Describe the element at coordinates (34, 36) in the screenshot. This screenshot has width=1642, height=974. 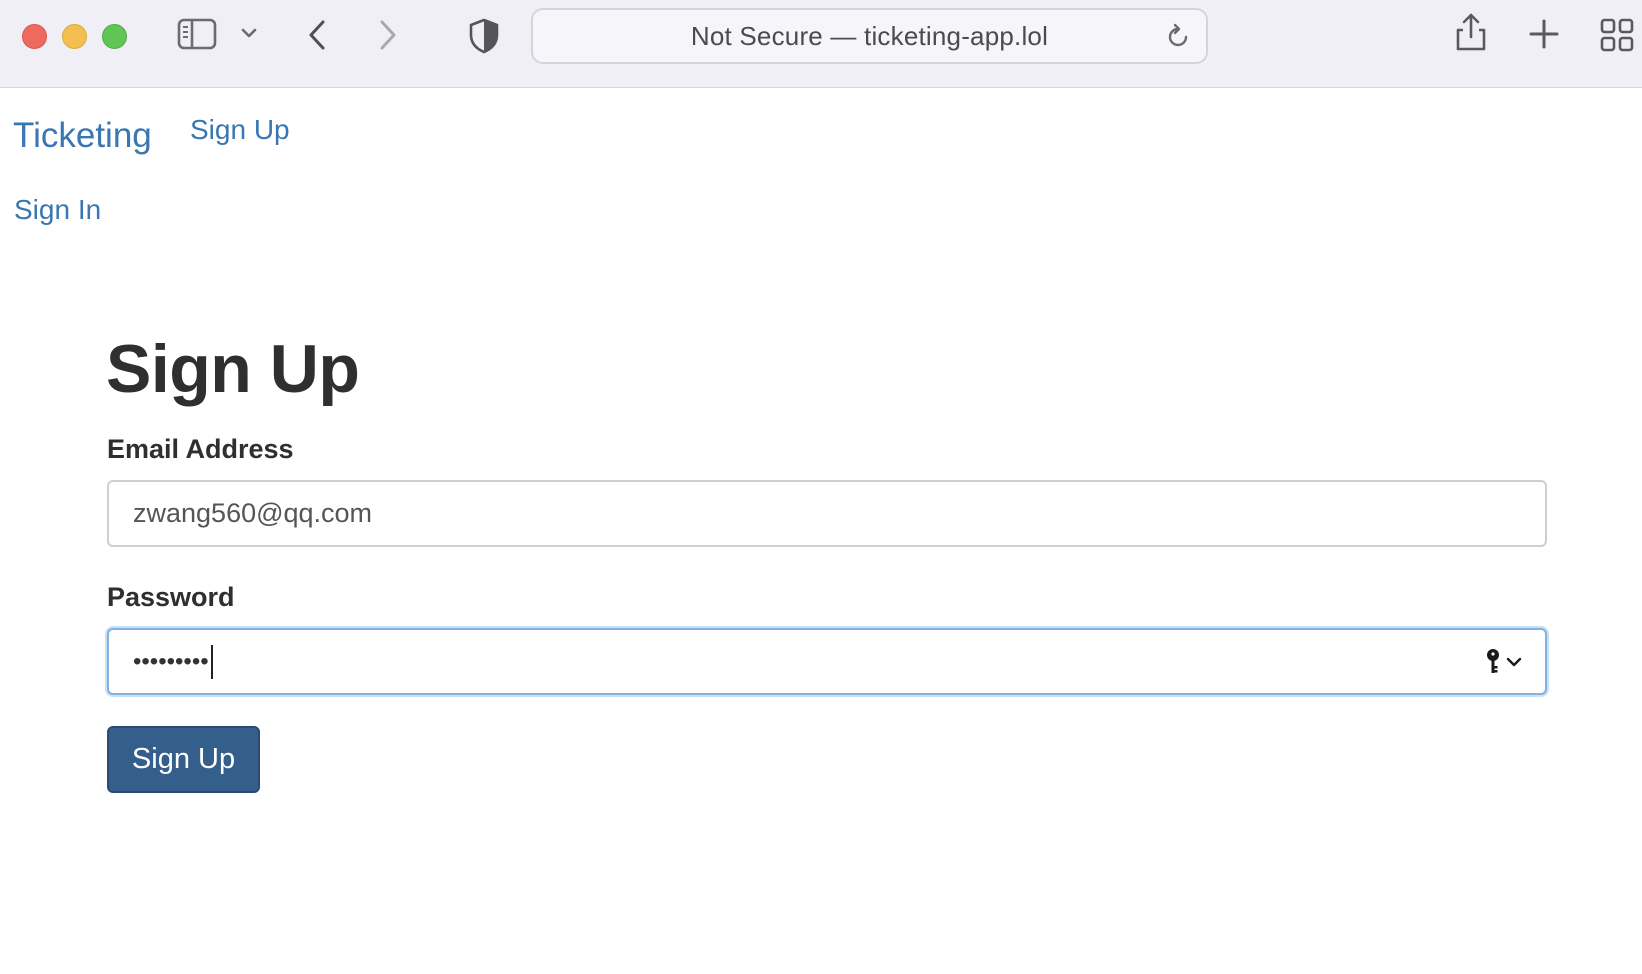
I see `window-close-button` at that location.